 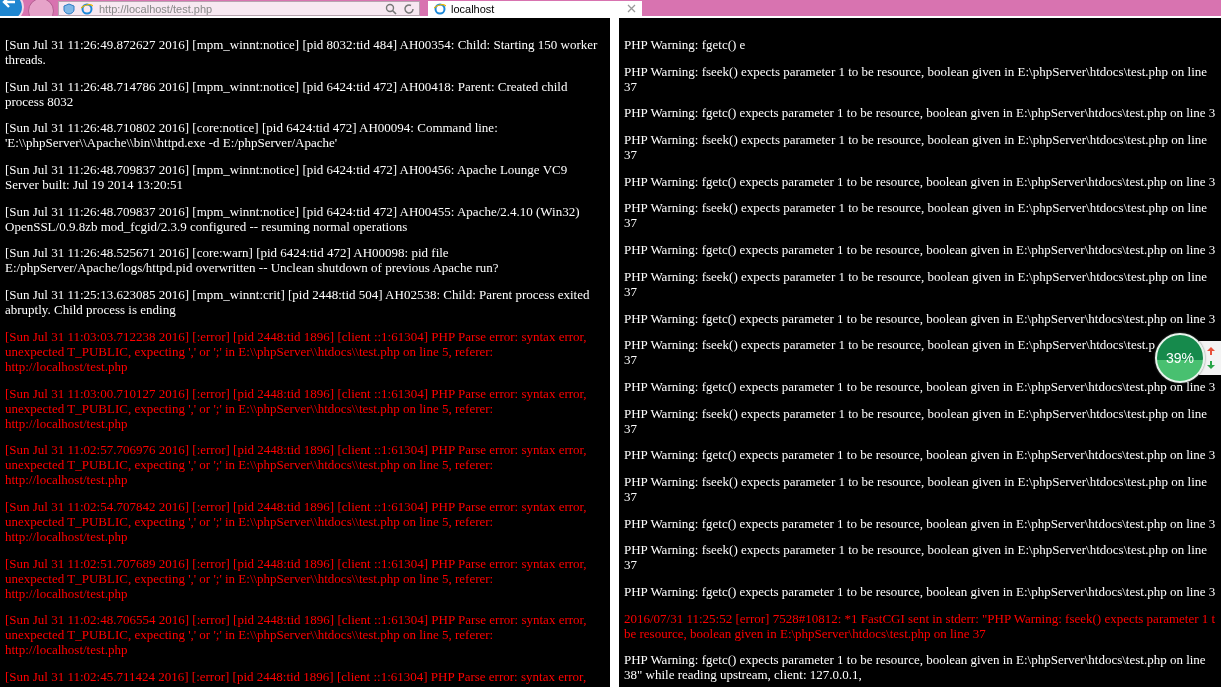 I want to click on log-entry: [Sun Jul 31 11:03:00.710127 2016] [:error] [pid 2448:tid 1896] [client ::1:61304] PHP Parse error: syntax error, unexpected T_PUBLIC, expecting ',' or ';' in E:\\phpServer\\htdocs\\test.php on line 5, referer: http://localhost/test.php, so click(x=296, y=408).